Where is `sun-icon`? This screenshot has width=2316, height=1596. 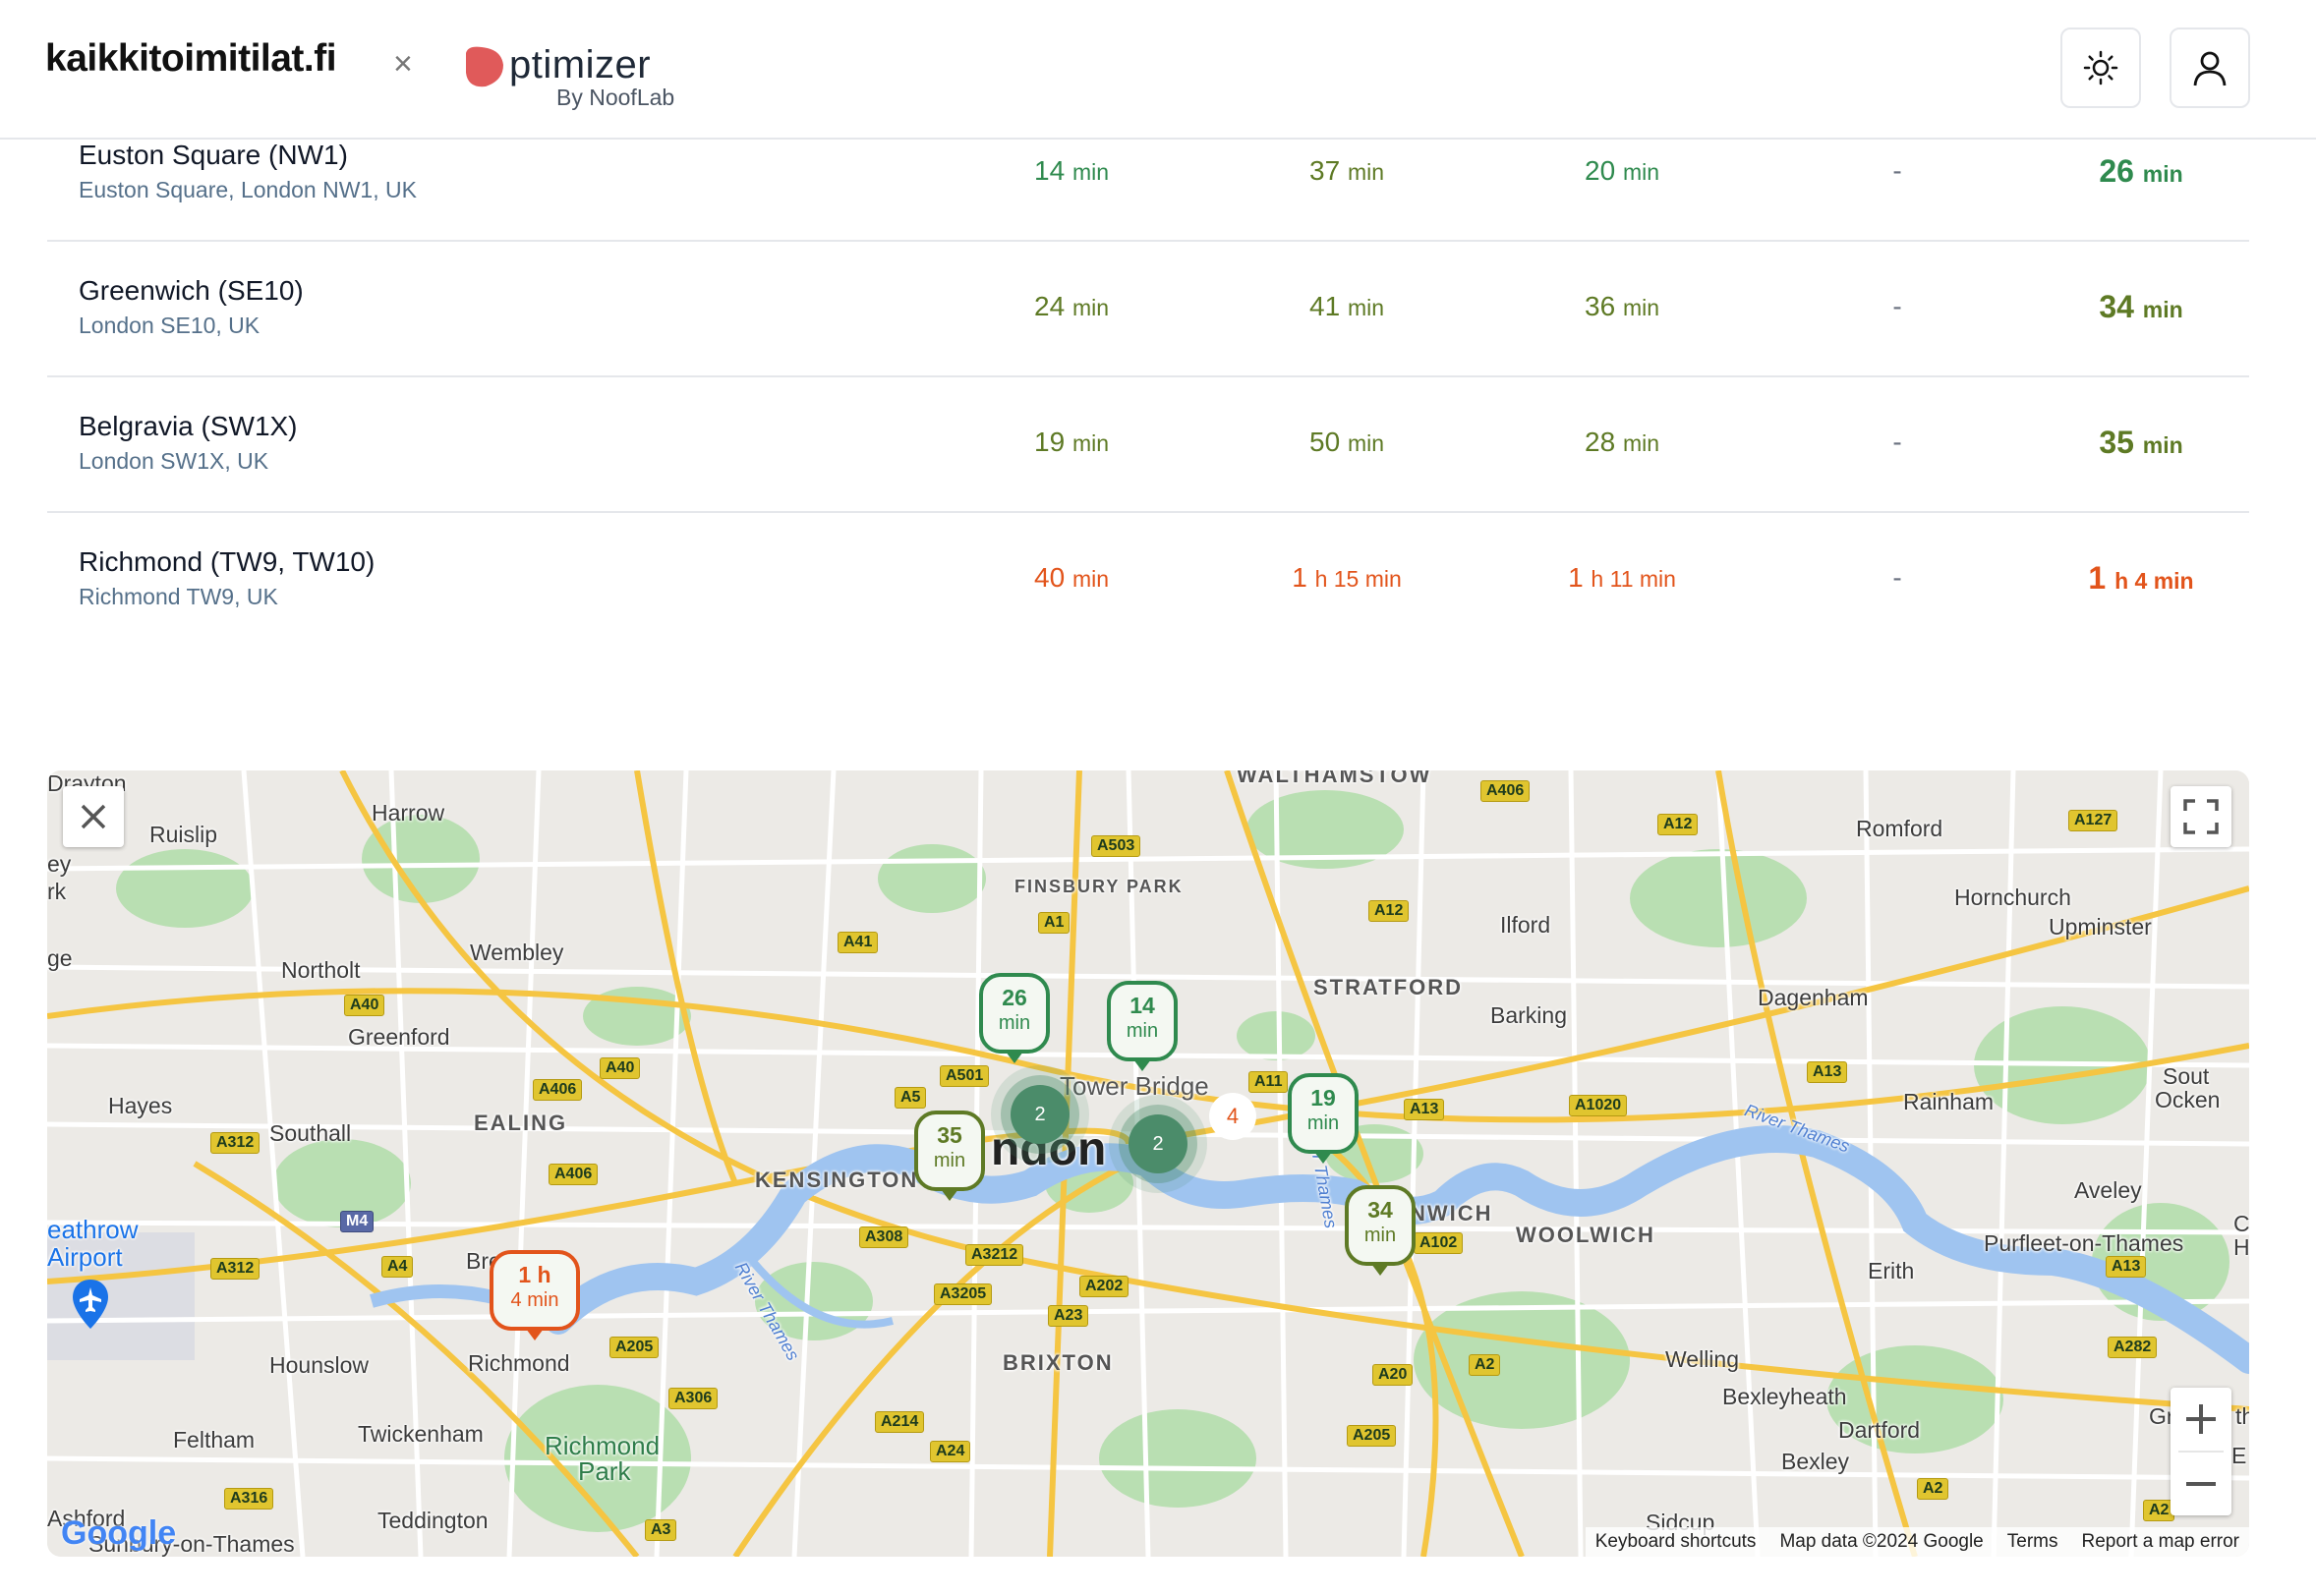 sun-icon is located at coordinates (2100, 68).